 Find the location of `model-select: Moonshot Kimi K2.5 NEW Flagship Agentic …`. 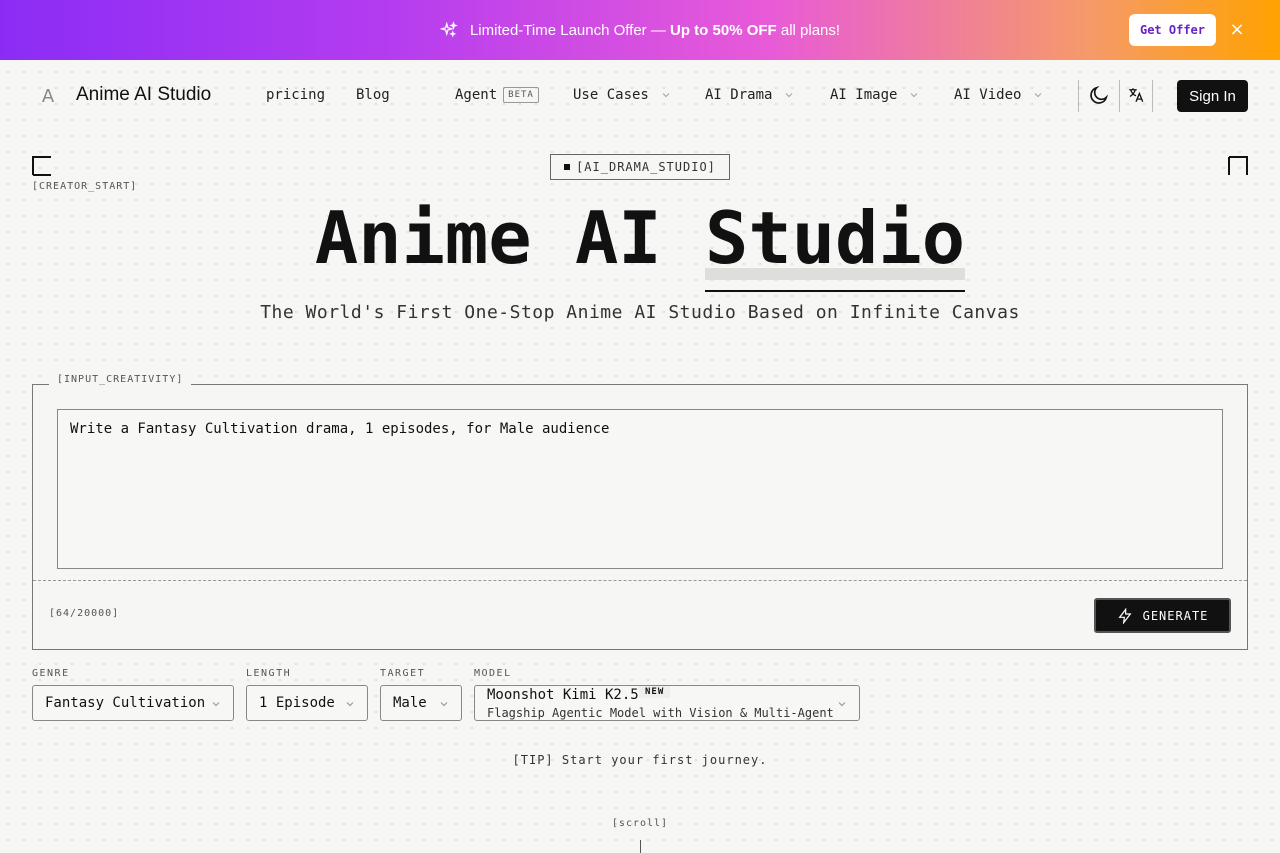

model-select: Moonshot Kimi K2.5 NEW Flagship Agentic … is located at coordinates (667, 703).